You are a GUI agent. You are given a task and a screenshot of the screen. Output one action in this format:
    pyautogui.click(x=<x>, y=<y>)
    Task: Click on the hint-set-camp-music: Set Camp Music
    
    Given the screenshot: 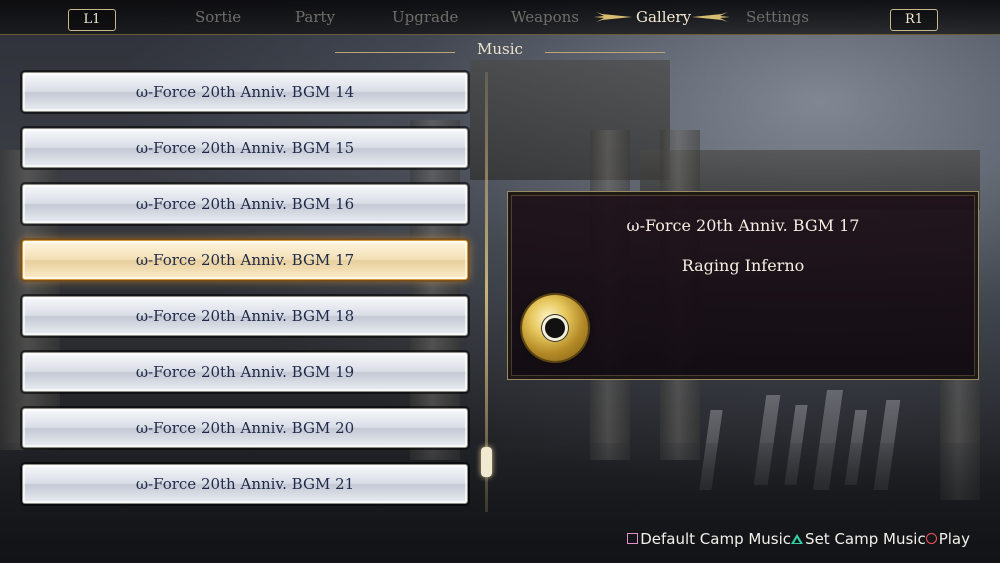 What is the action you would take?
    pyautogui.click(x=858, y=539)
    